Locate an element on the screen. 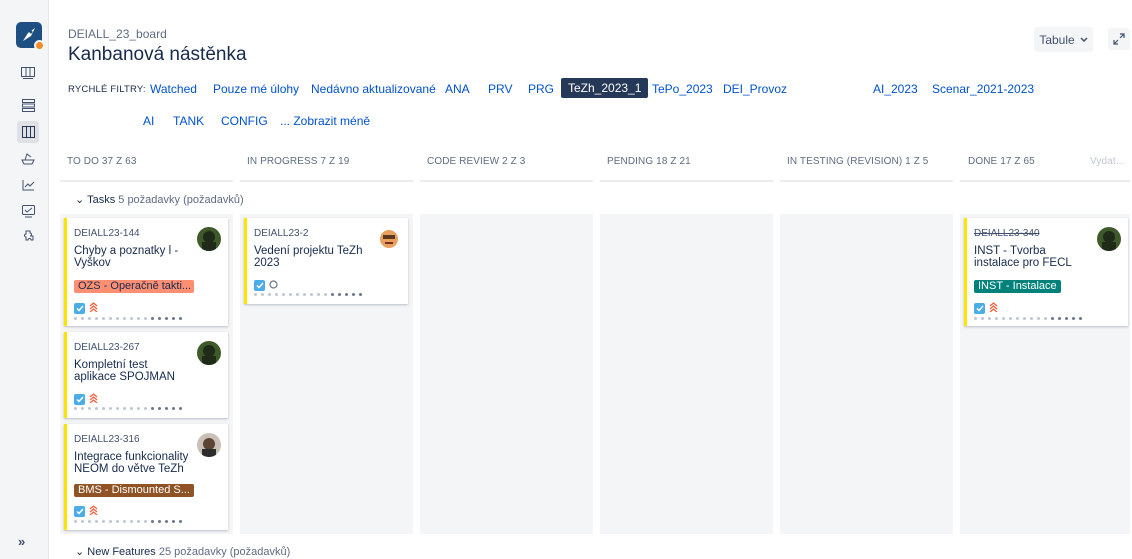  issue-key: DEIALL23-316 is located at coordinates (107, 439).